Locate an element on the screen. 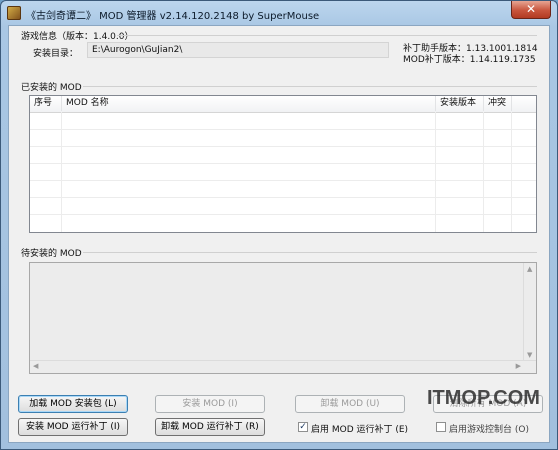 The width and height of the screenshot is (558, 450). watermark-logo: ITMOP.COM is located at coordinates (483, 398).